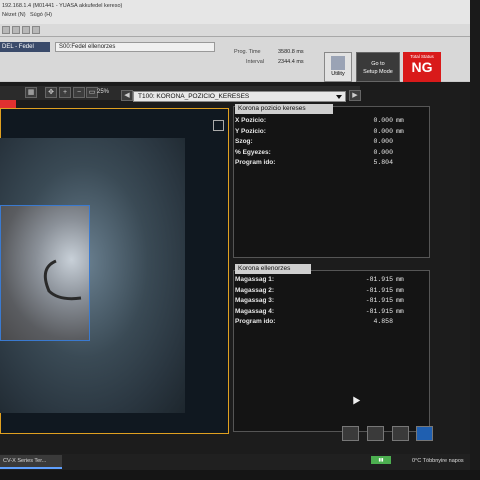 This screenshot has height=480, width=480. I want to click on result-value: 4.858, so click(383, 321).